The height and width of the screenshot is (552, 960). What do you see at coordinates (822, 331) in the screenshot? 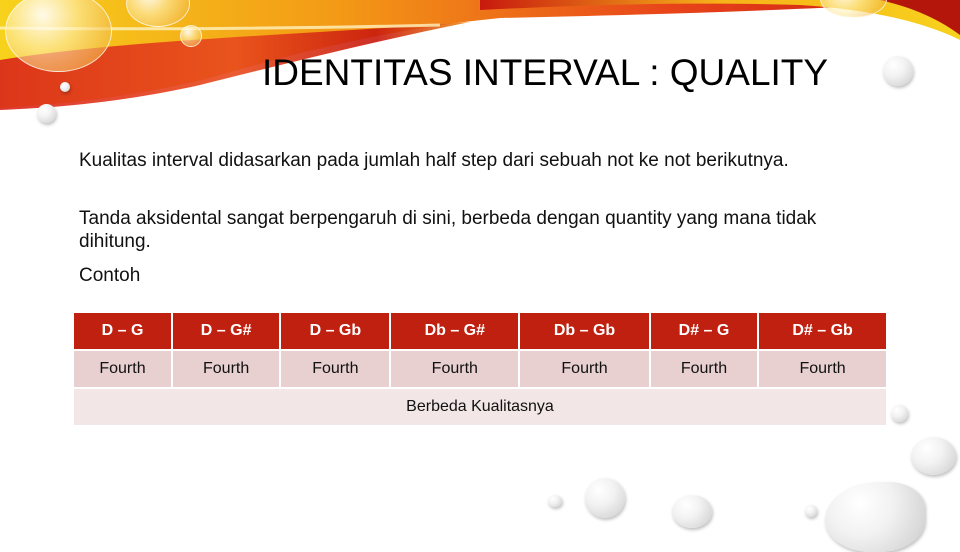
I see `interval-cell: D# – Gb` at bounding box center [822, 331].